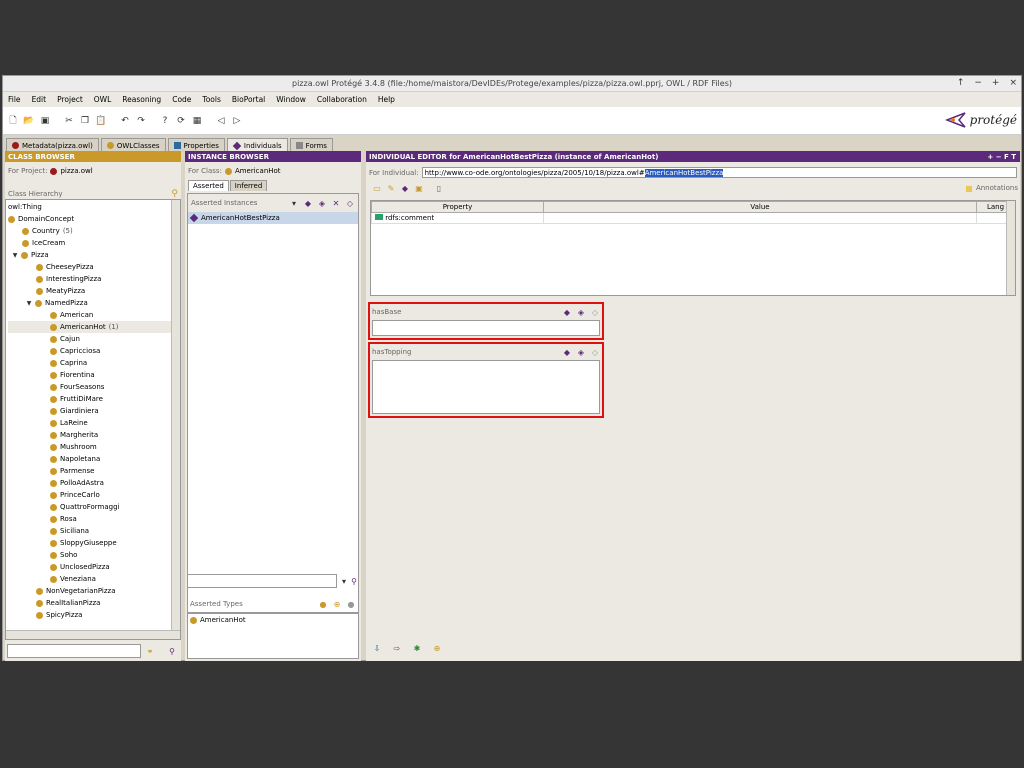  Describe the element at coordinates (93, 411) in the screenshot. I see `tree-item-giardiniera: Giardiniera` at that location.